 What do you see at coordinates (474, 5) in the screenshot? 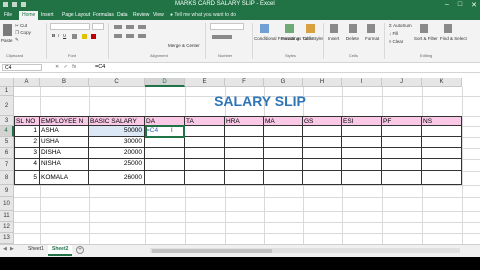
I see `close-icon: ✕` at bounding box center [474, 5].